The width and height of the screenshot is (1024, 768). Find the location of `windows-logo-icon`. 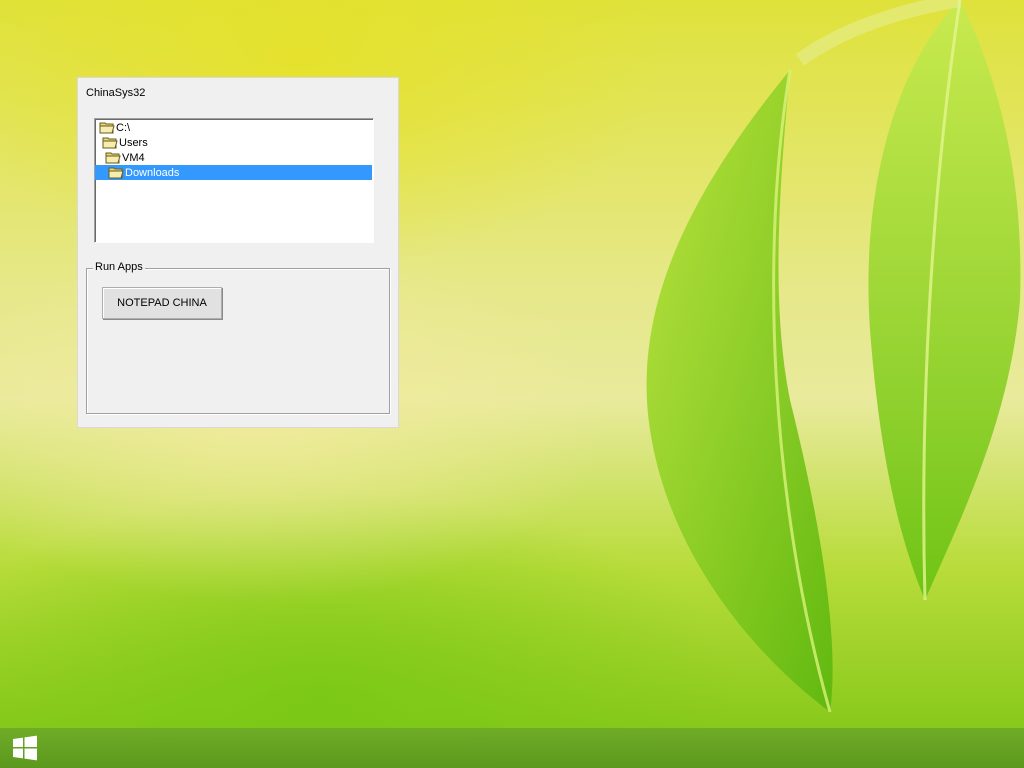

windows-logo-icon is located at coordinates (25, 748).